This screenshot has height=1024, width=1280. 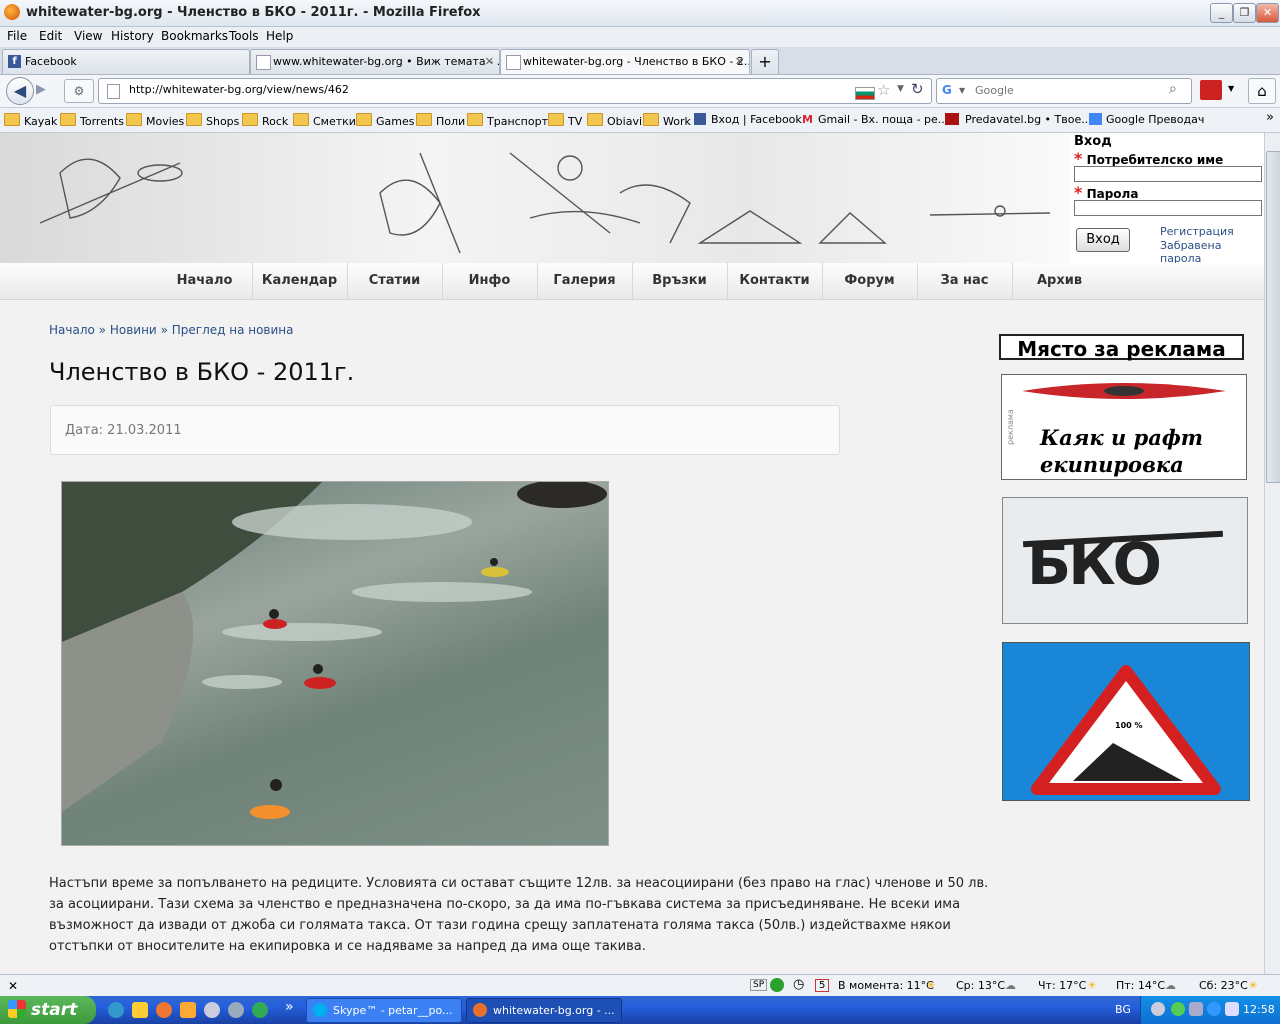 What do you see at coordinates (822, 985) in the screenshot?
I see `calendar-icon: 5` at bounding box center [822, 985].